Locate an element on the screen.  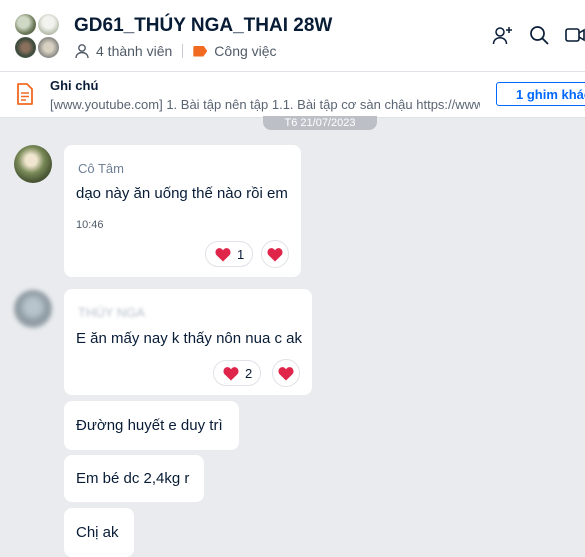
message-text: Em bé dc 2,4kg r is located at coordinates (133, 478).